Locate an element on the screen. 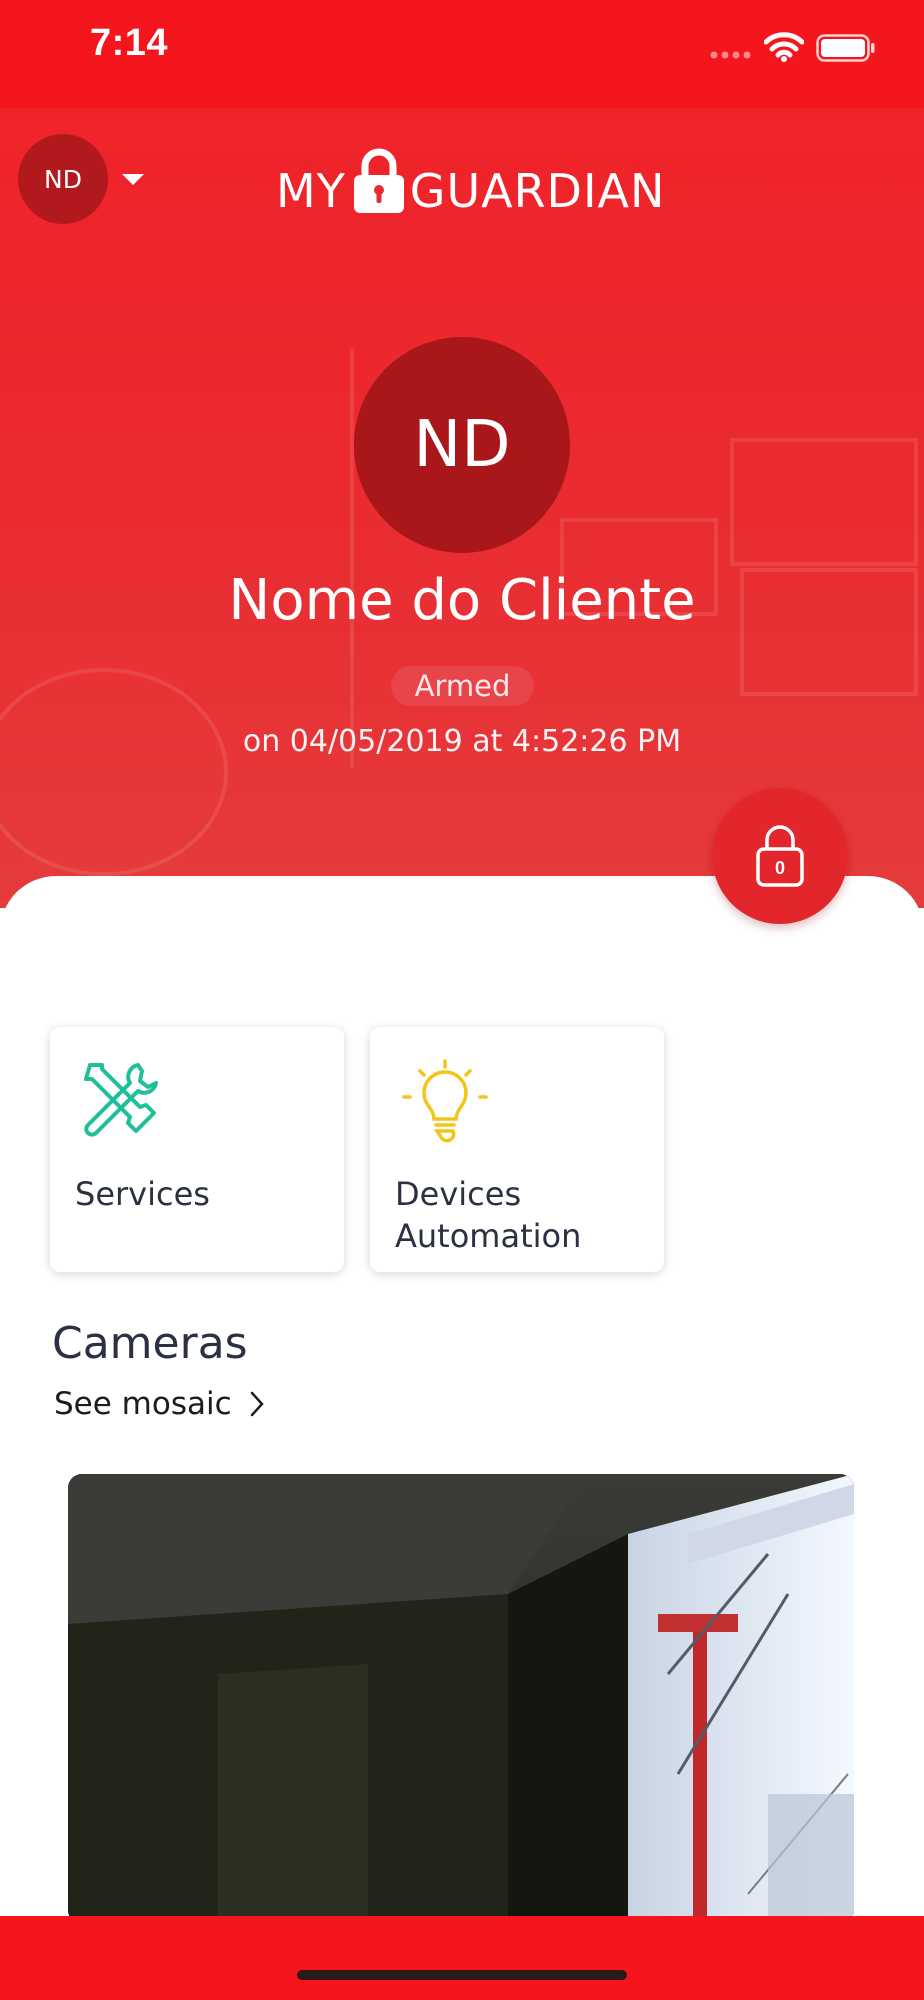 The image size is (924, 2000). status-badge: Armed is located at coordinates (462, 686).